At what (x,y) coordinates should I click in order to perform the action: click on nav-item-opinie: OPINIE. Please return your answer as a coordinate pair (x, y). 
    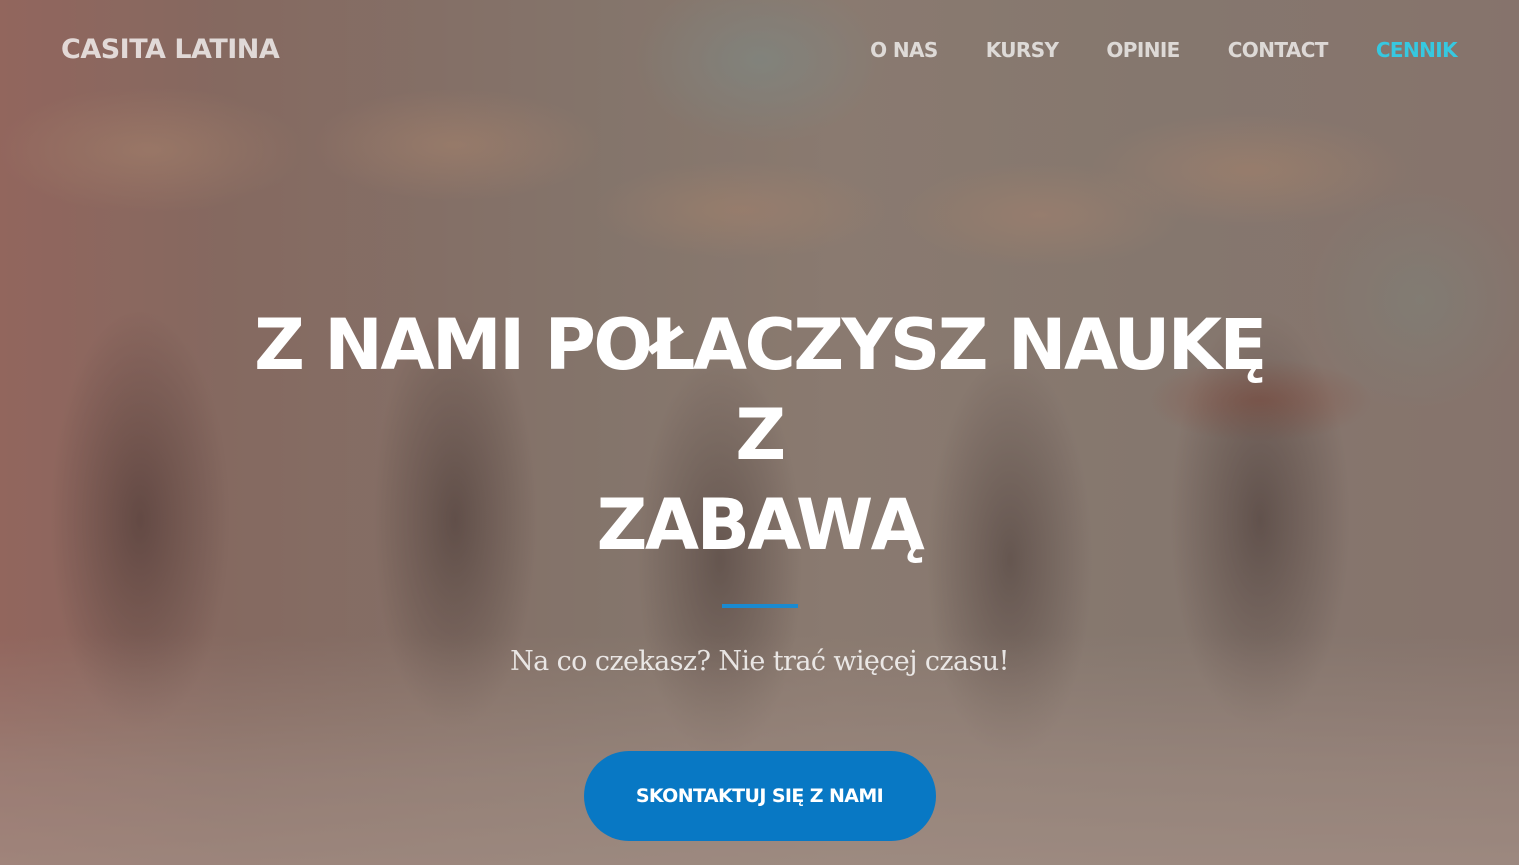
    Looking at the image, I should click on (1143, 50).